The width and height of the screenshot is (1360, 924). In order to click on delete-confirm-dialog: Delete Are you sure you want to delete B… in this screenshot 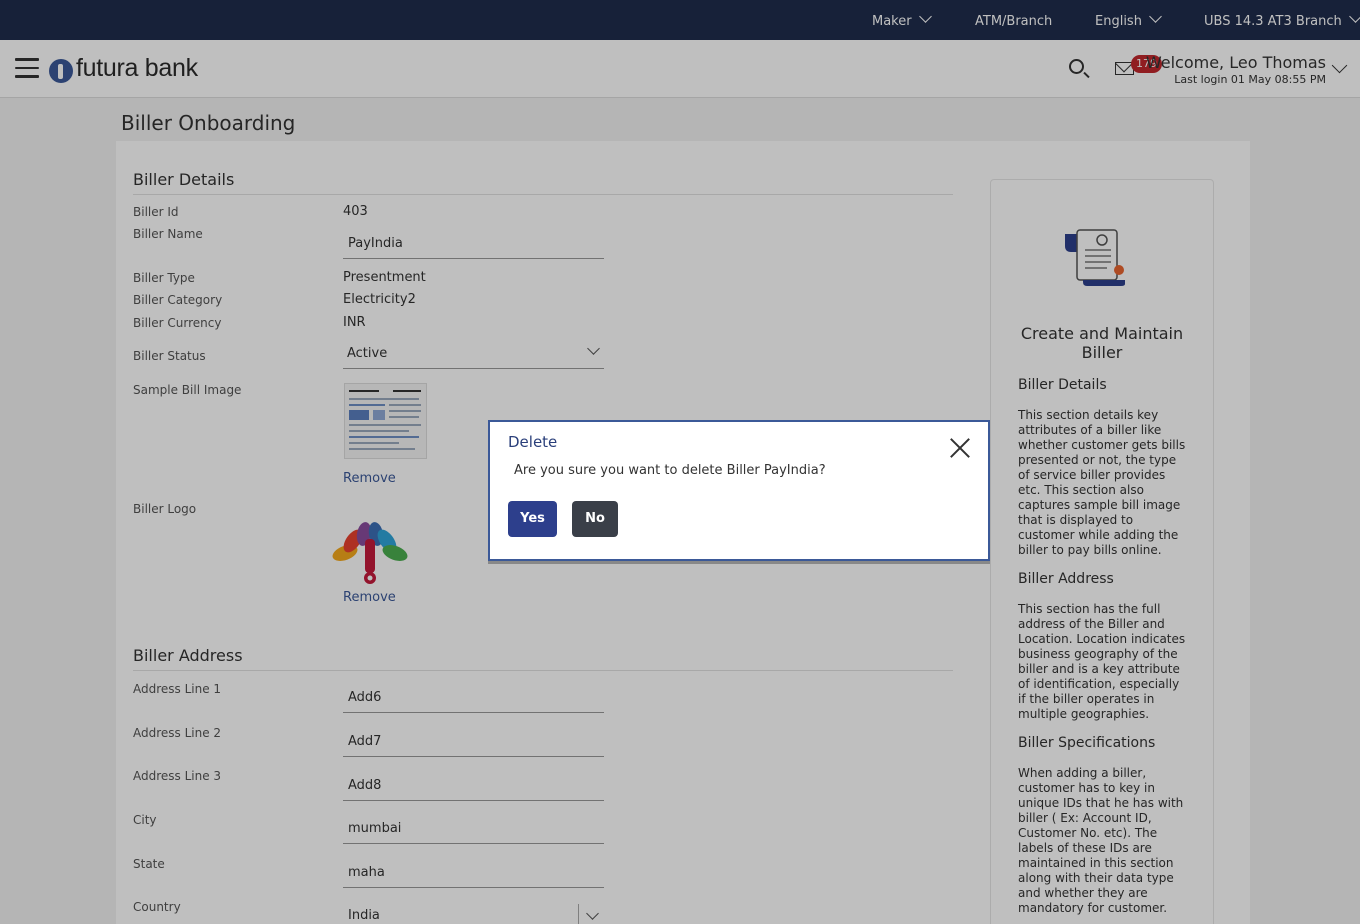, I will do `click(739, 490)`.